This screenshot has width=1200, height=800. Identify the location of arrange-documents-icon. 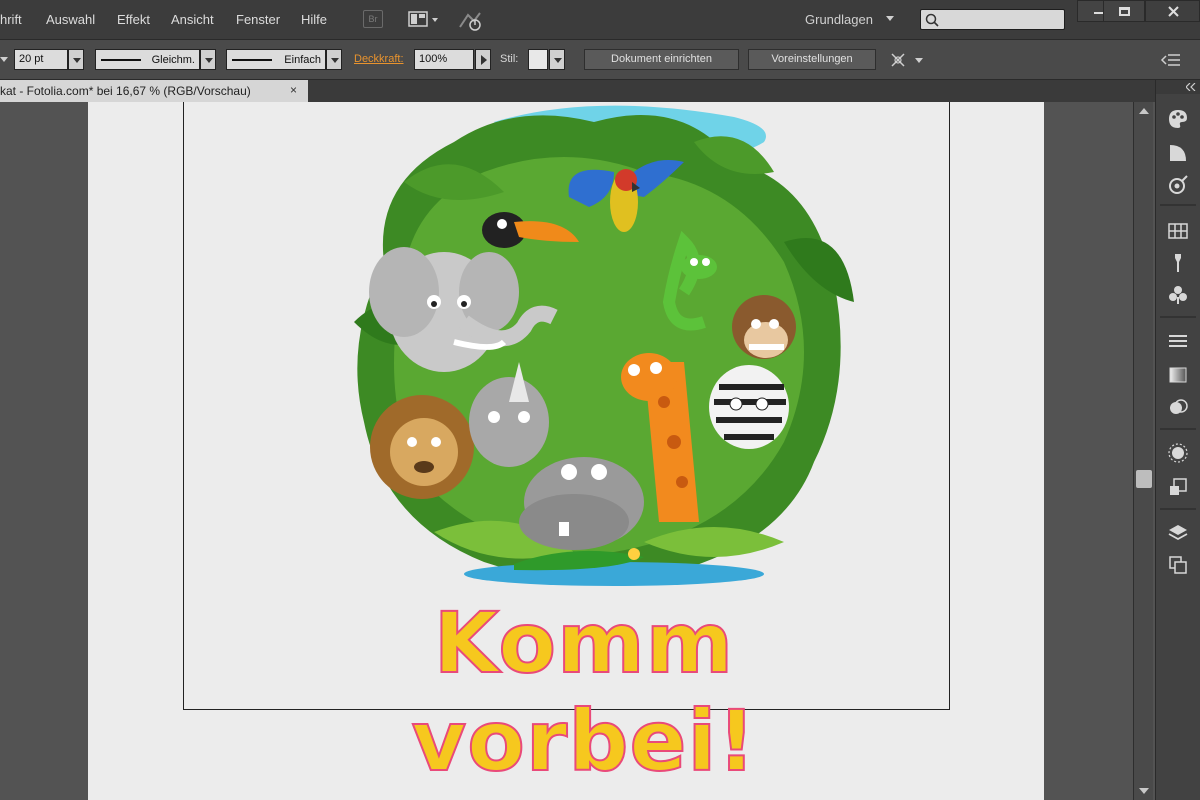
(424, 19).